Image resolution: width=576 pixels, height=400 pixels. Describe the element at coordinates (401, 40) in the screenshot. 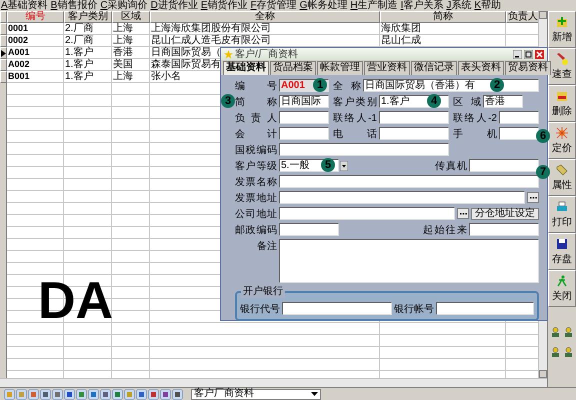

I see `table-cell: 昆山仁成` at that location.